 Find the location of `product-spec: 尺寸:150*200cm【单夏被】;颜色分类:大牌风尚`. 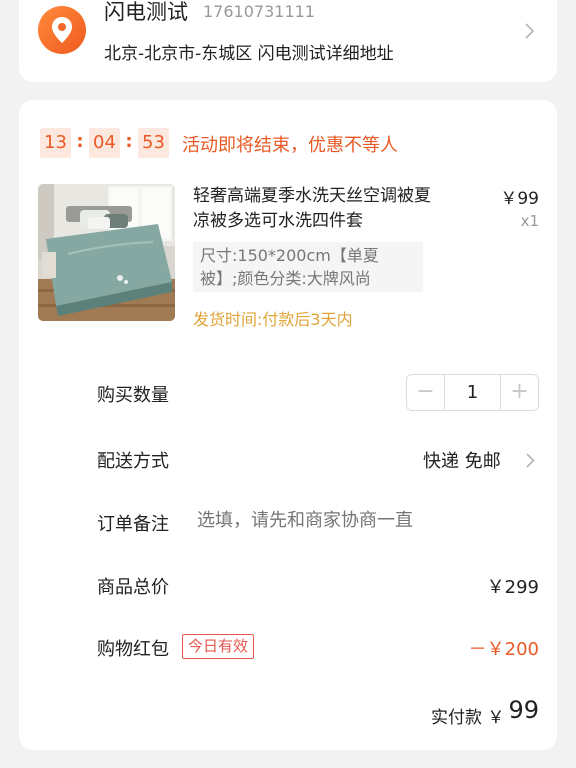

product-spec: 尺寸:150*200cm【单夏被】;颜色分类:大牌风尚 is located at coordinates (308, 267).